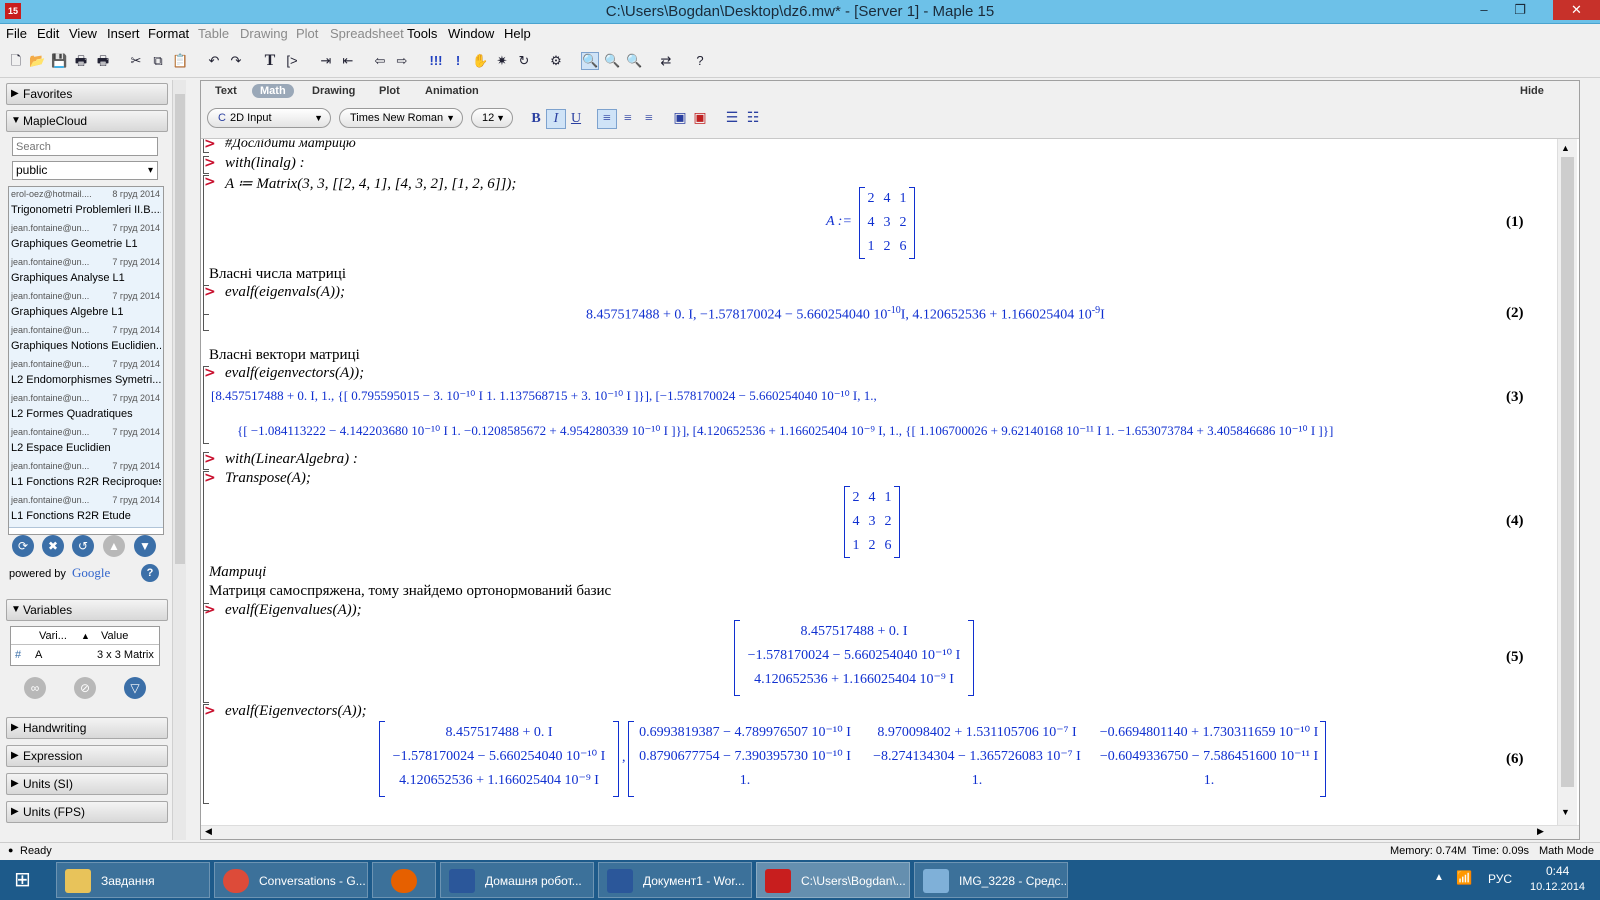  What do you see at coordinates (471, 33) in the screenshot?
I see `menu-window: Window` at bounding box center [471, 33].